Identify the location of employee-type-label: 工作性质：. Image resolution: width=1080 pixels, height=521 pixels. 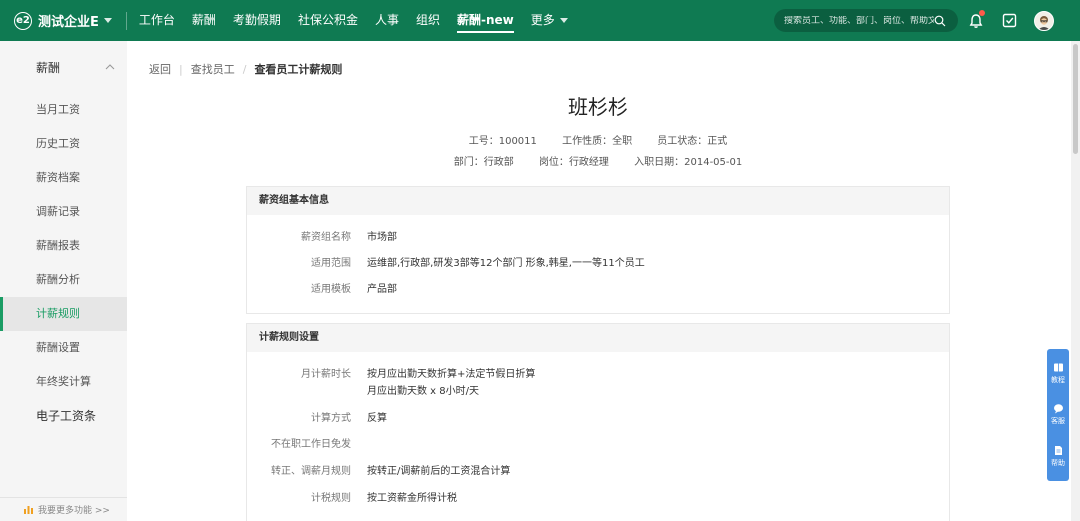
(587, 141).